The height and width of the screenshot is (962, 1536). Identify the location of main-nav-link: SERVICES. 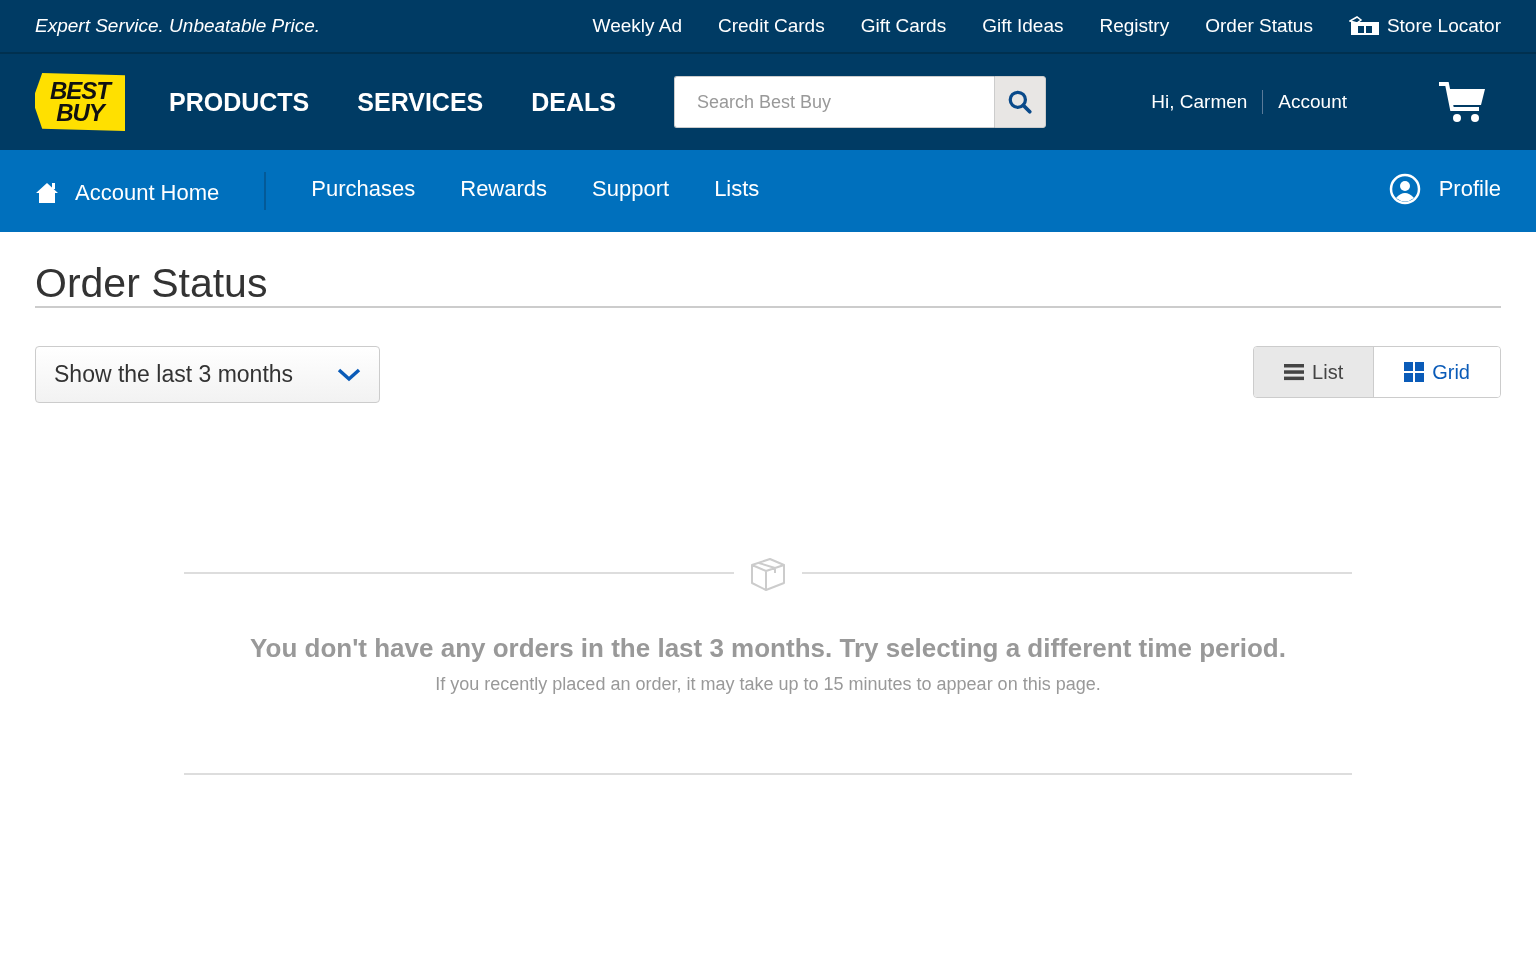
(420, 102).